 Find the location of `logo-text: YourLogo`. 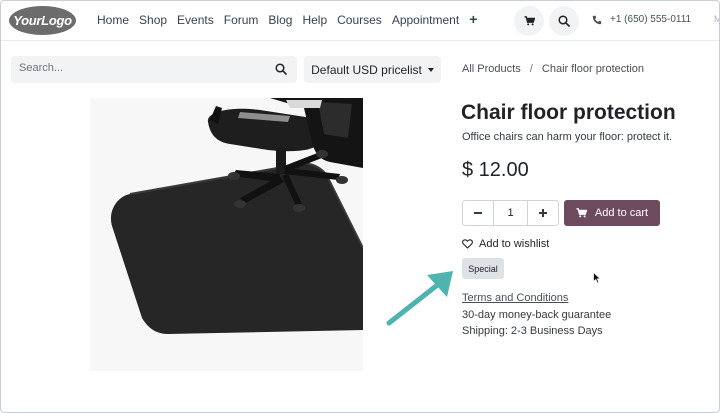

logo-text: YourLogo is located at coordinates (42, 20).